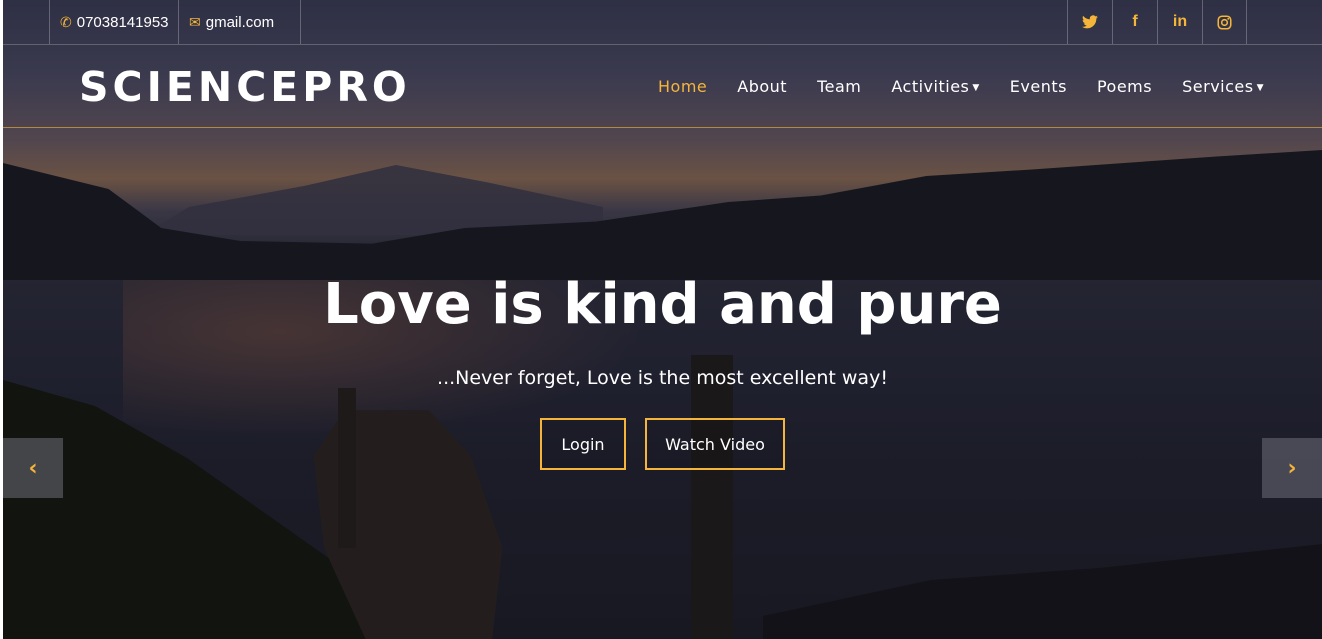  Describe the element at coordinates (682, 86) in the screenshot. I see `nav-item-home: Home` at that location.